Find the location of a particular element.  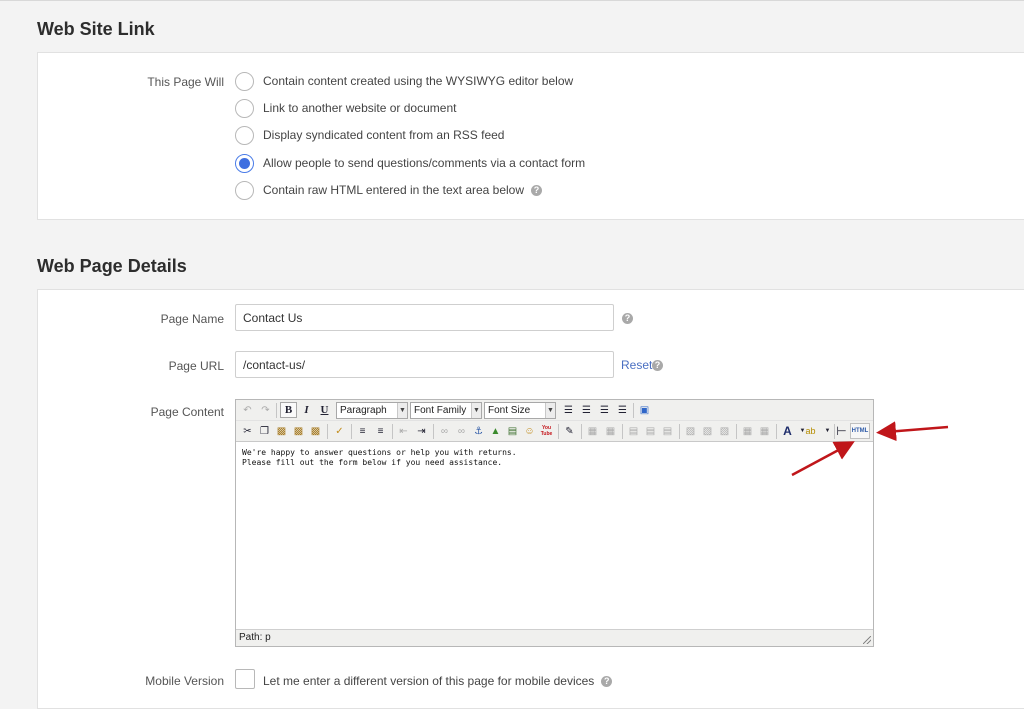

edit-html-icon: ✎ is located at coordinates (569, 431).